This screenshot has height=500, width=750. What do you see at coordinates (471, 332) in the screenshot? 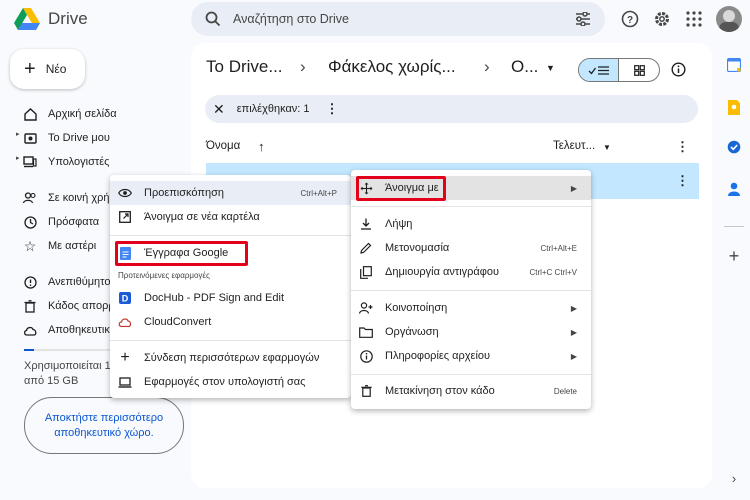
I see `menu-item-organize: Οργάνωση ▶` at bounding box center [471, 332].